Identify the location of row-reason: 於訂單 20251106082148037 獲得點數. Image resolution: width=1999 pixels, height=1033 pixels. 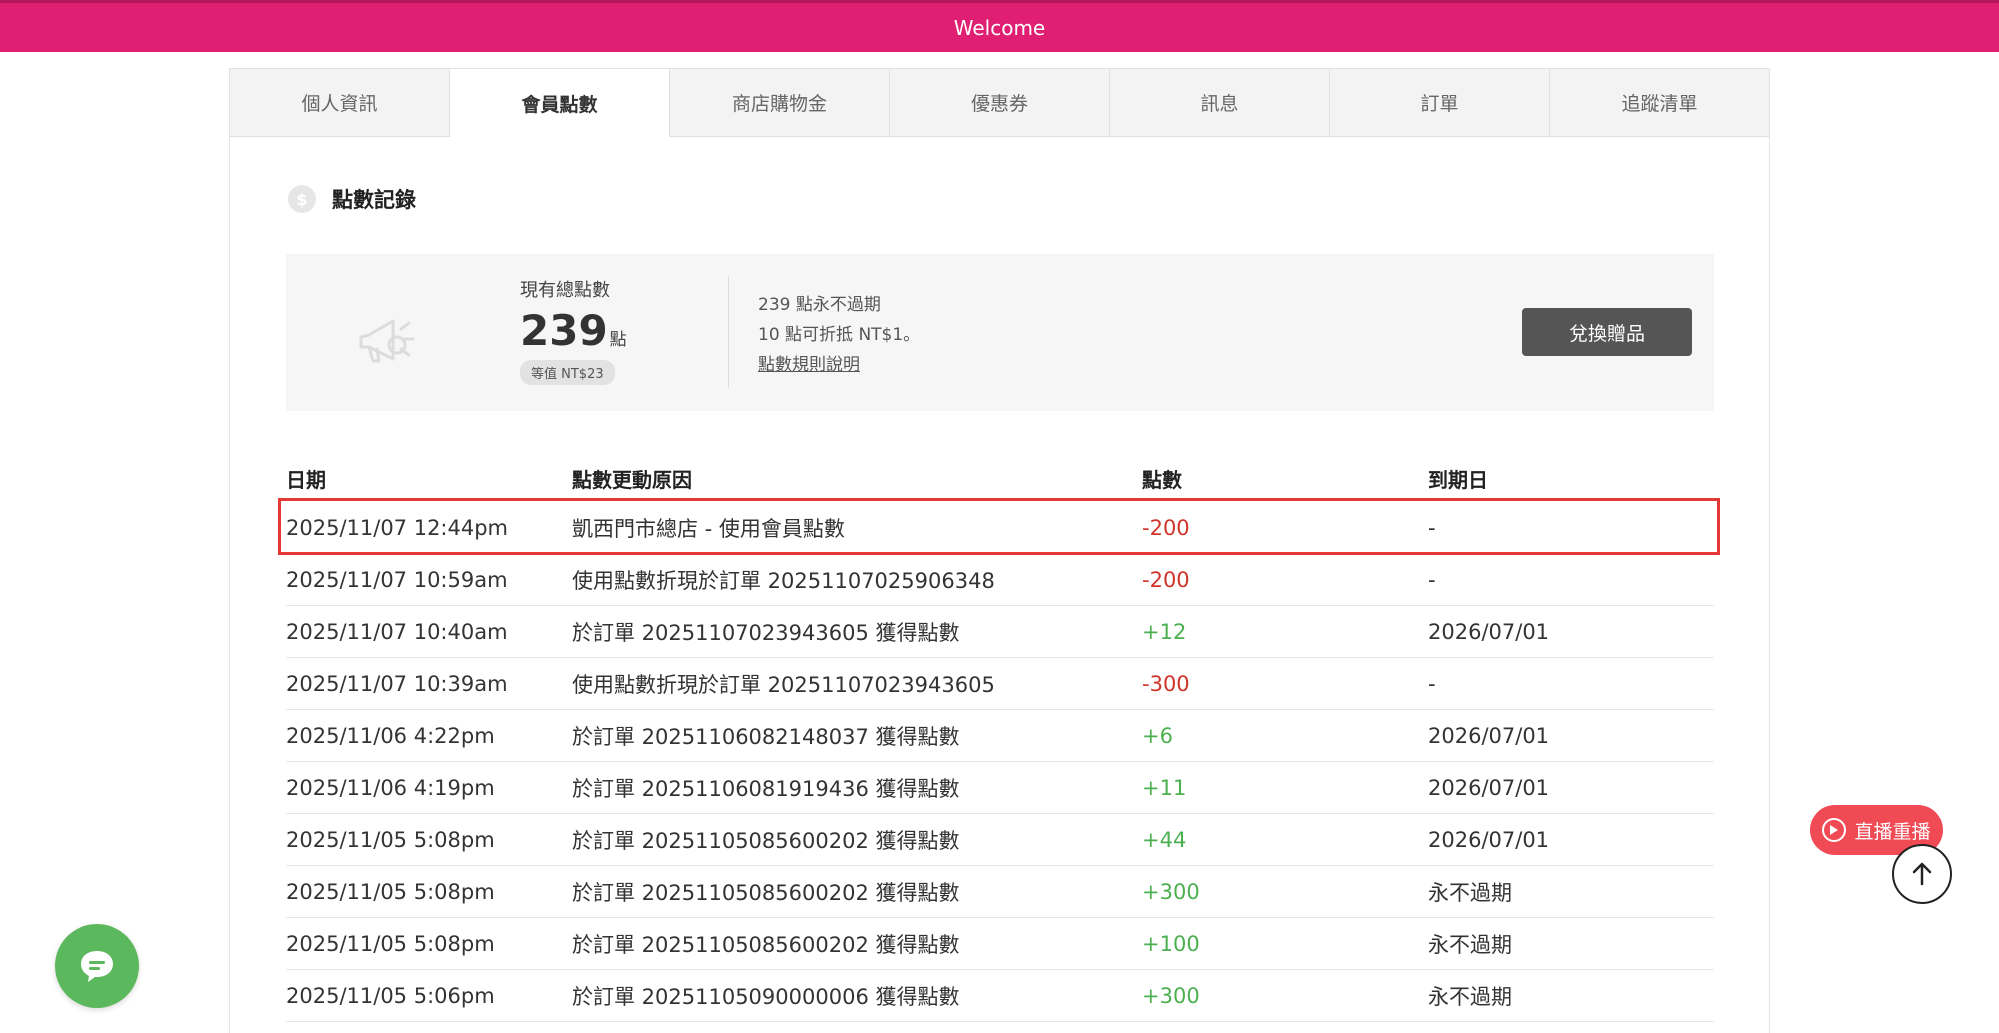
(766, 736).